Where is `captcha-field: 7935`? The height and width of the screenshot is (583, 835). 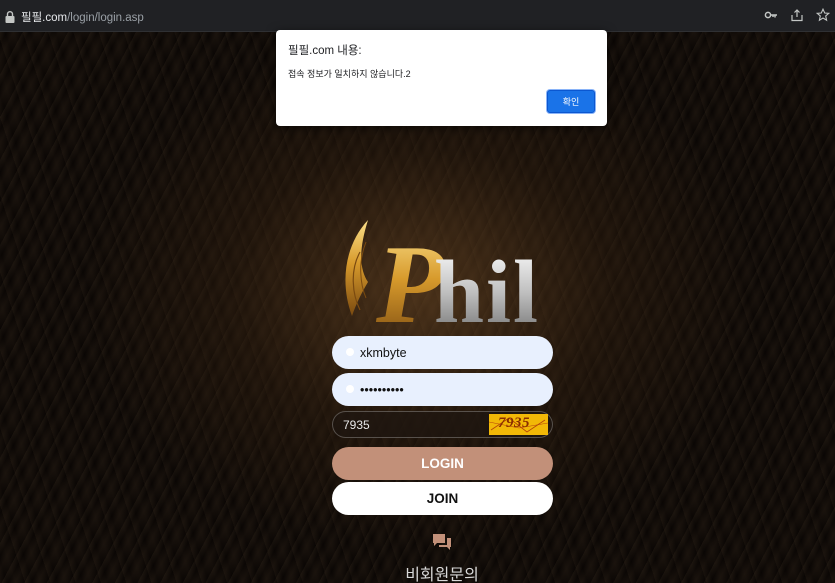 captcha-field: 7935 is located at coordinates (442, 424).